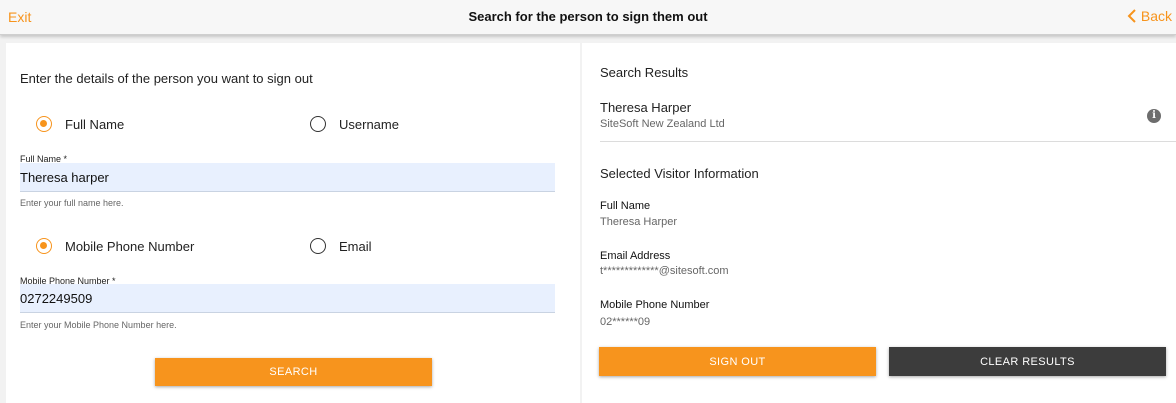  I want to click on chevron-left-icon, so click(1131, 16).